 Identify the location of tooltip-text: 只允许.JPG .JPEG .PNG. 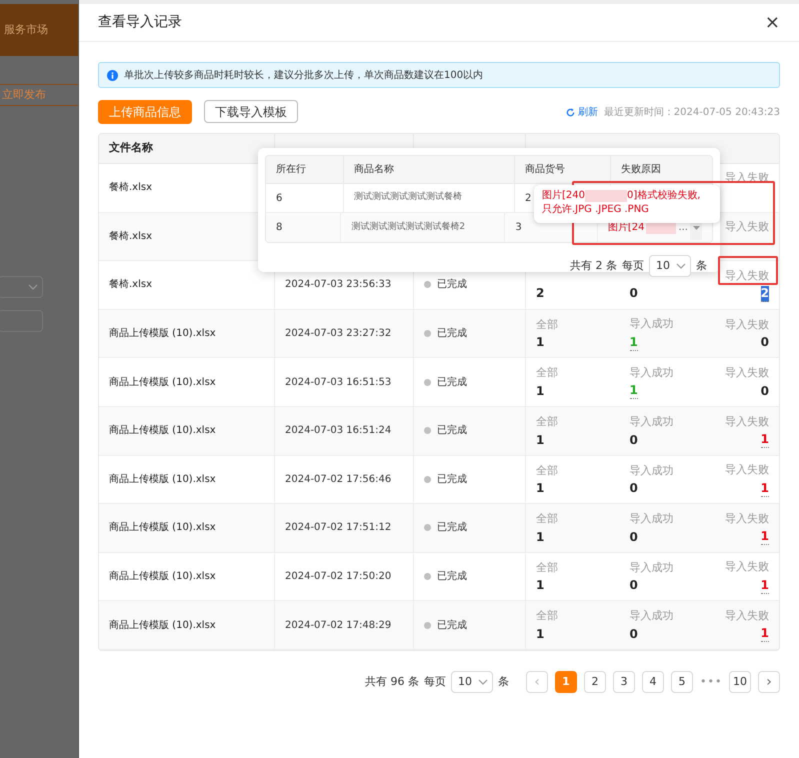
(595, 209).